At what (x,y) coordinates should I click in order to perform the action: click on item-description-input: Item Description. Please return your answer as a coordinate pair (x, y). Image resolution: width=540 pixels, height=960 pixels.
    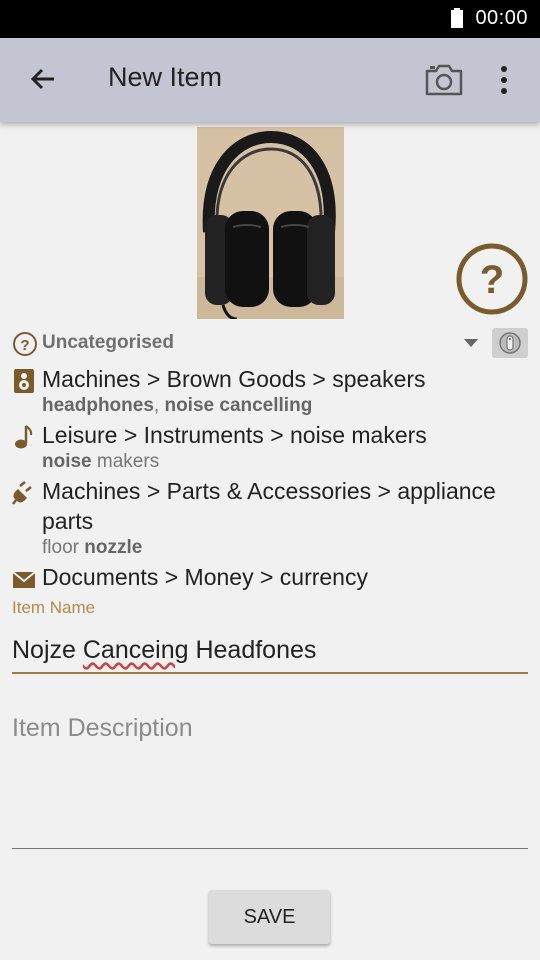
    Looking at the image, I should click on (270, 774).